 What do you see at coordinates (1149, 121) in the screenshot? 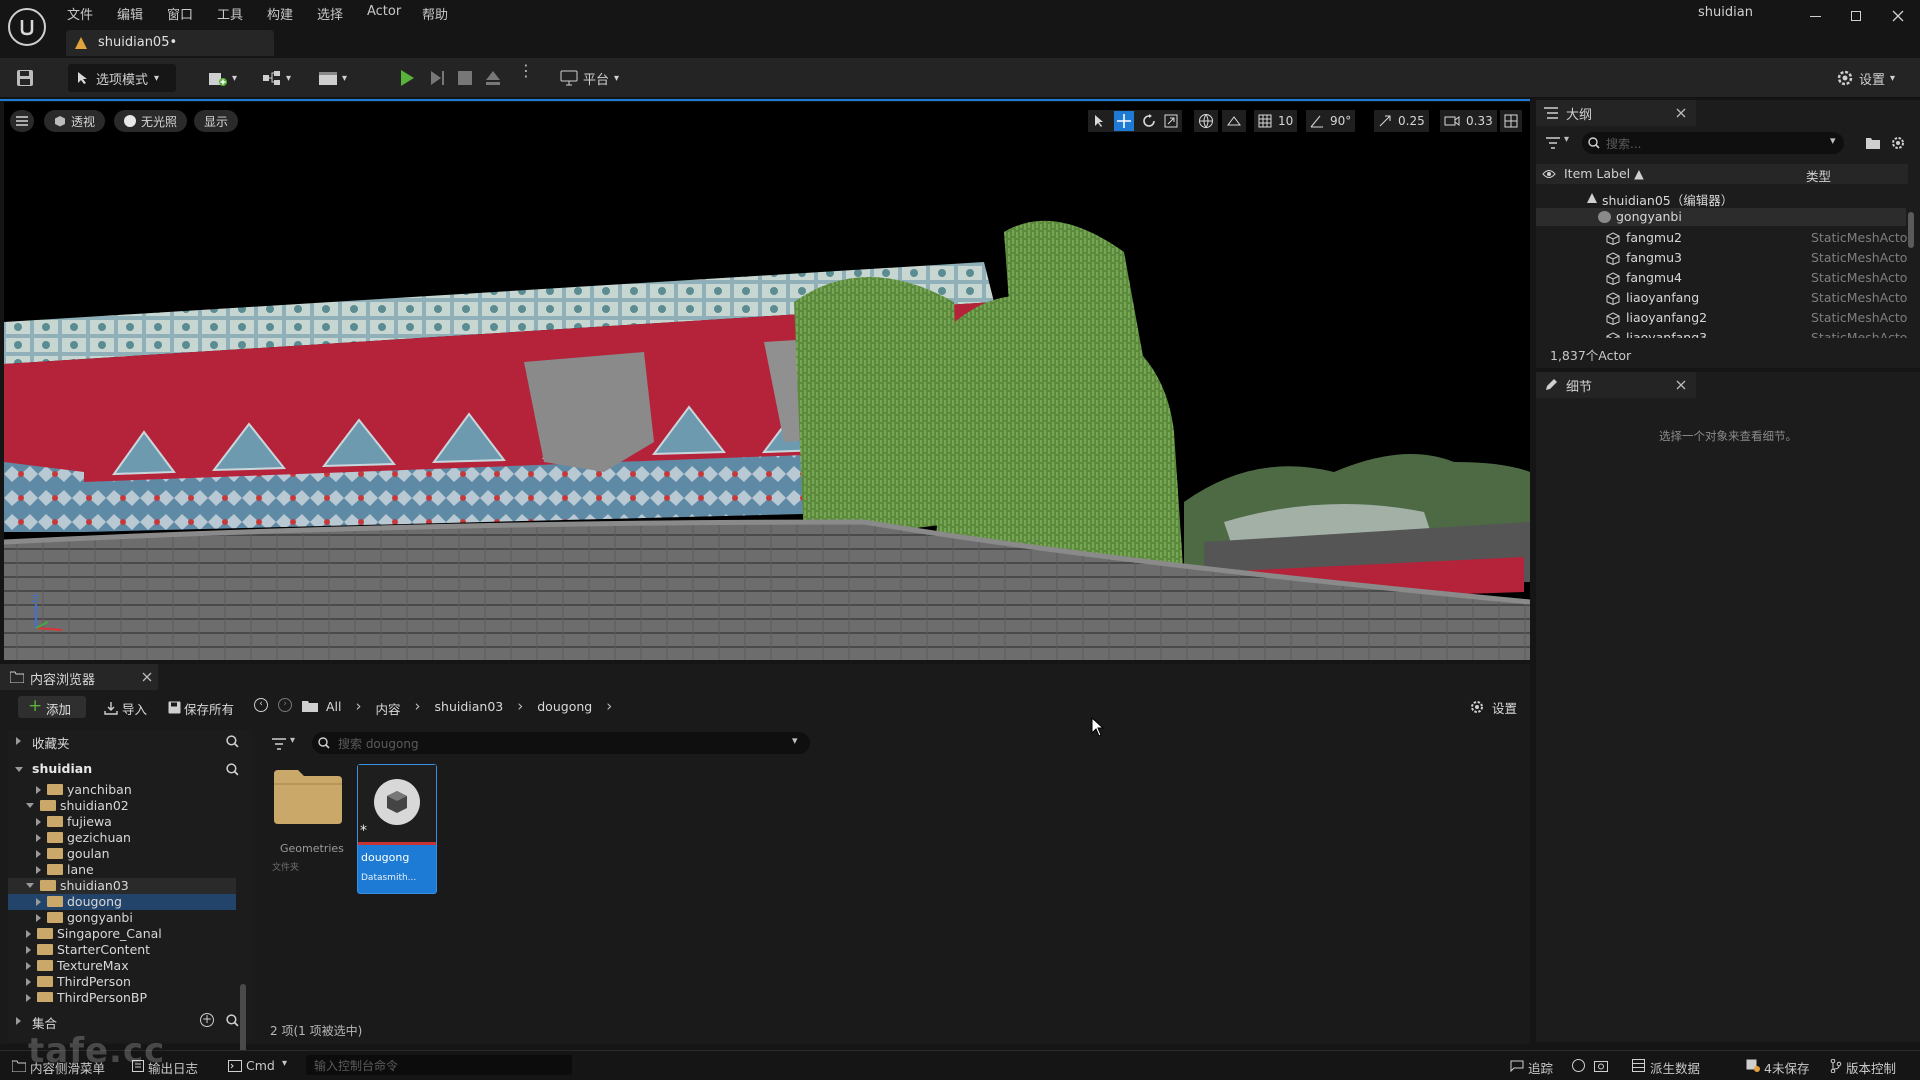
I see `rotate-icon` at bounding box center [1149, 121].